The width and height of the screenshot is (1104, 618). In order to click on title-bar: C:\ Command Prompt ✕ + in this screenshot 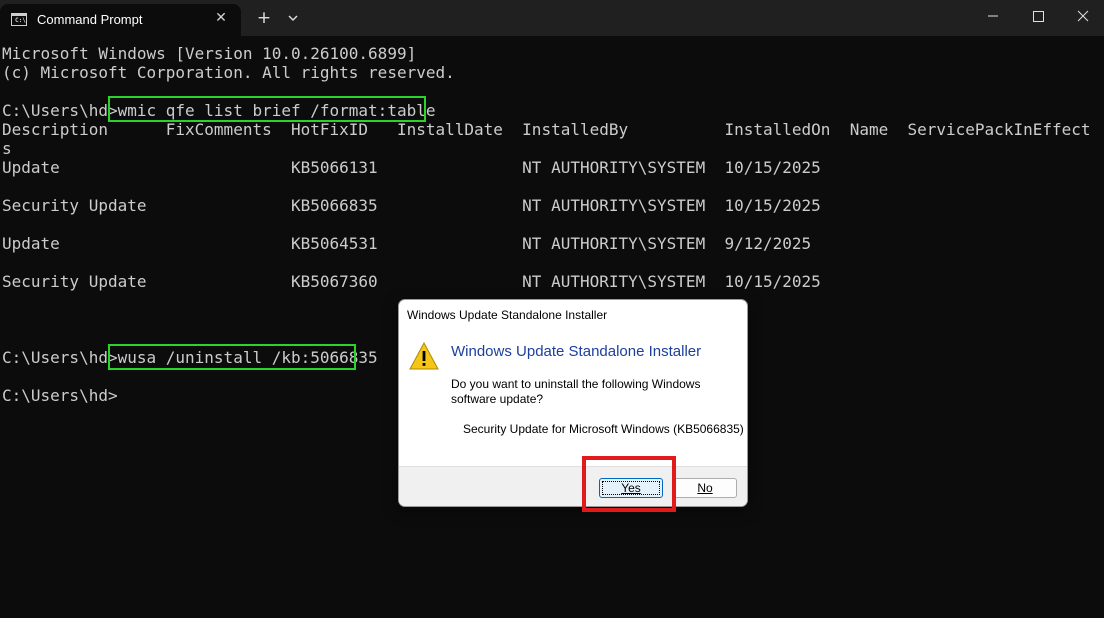, I will do `click(552, 18)`.